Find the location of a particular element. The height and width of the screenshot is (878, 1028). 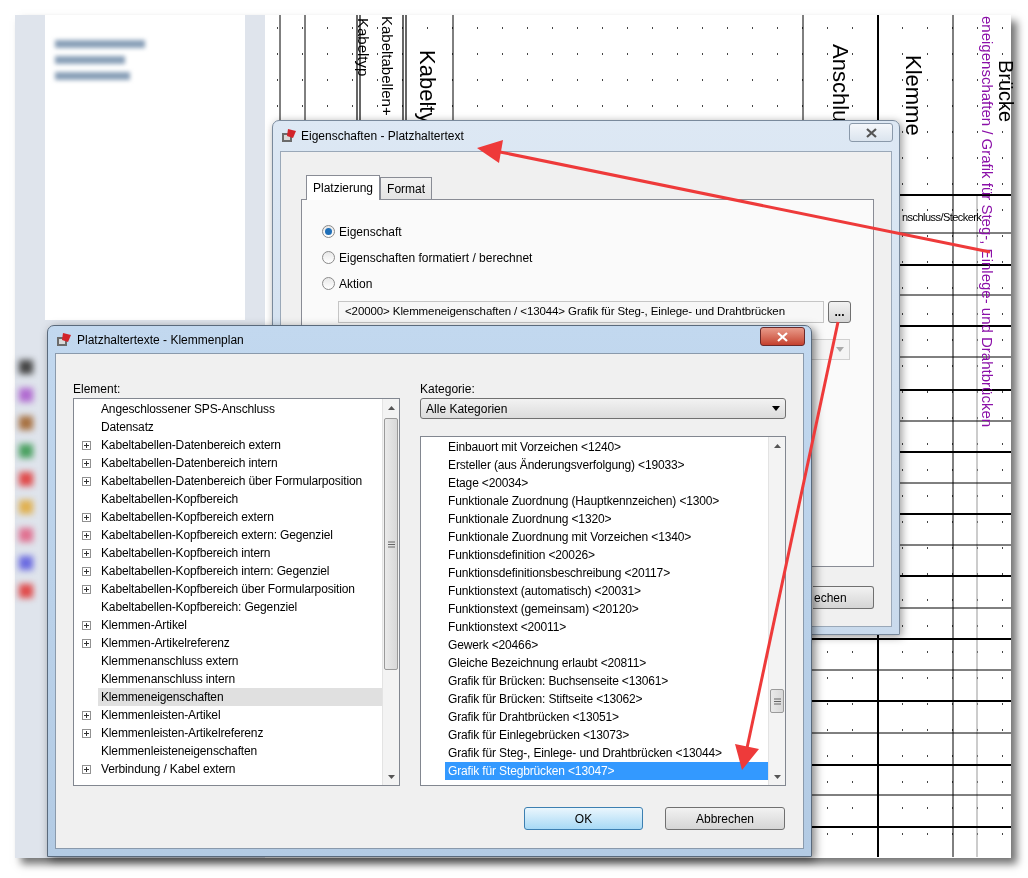

list-item: Grafik für Brücken: Buchsenseite <13061> is located at coordinates (606, 681).